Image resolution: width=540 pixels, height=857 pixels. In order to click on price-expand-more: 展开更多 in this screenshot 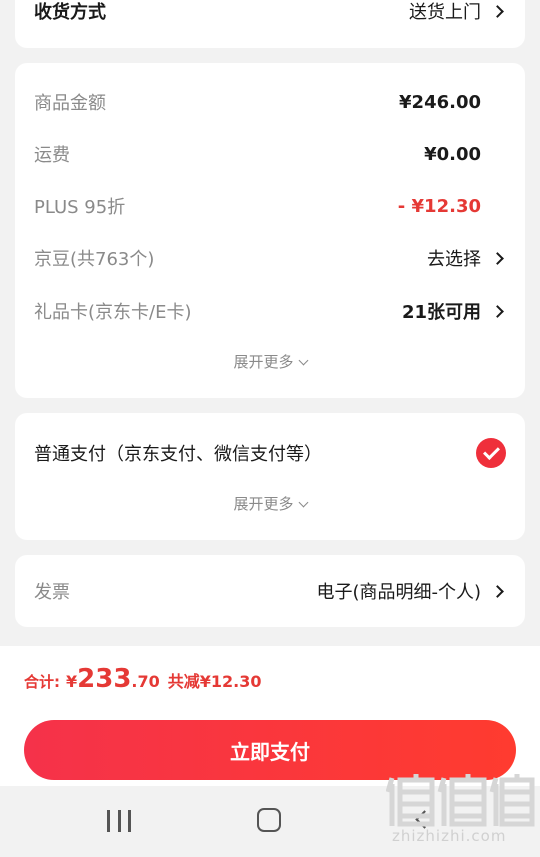, I will do `click(270, 361)`.